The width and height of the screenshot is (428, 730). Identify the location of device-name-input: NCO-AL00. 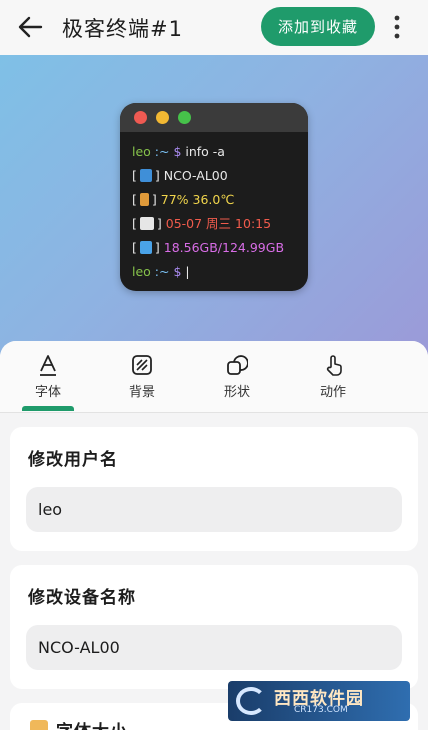
(214, 647).